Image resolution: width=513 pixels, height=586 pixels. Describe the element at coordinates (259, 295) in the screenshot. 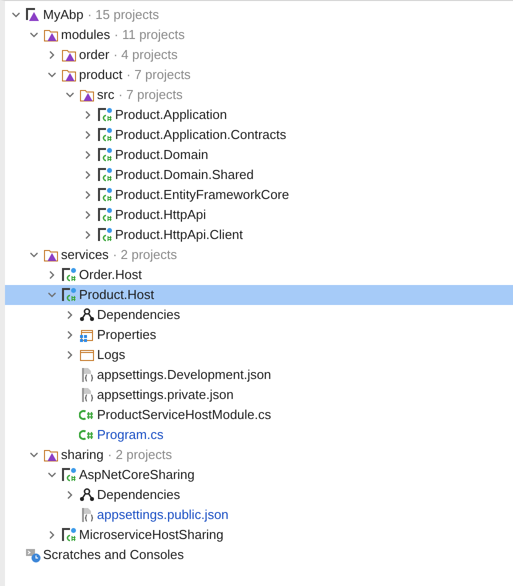

I see `selected-row: Product.Host` at that location.